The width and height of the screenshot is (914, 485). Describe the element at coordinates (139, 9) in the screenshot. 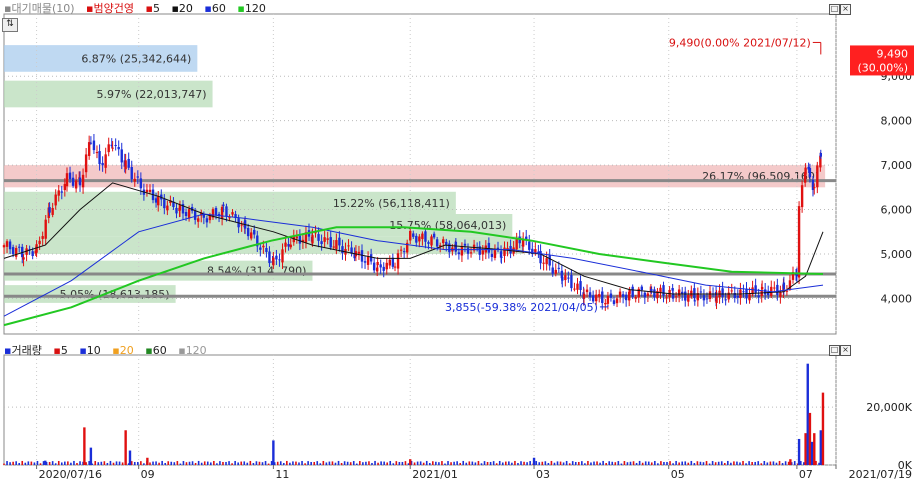

I see `price-legend: ▪대기매물(10) ▪범양건영 ▪5 ▪20 ▪60 ▪120` at that location.